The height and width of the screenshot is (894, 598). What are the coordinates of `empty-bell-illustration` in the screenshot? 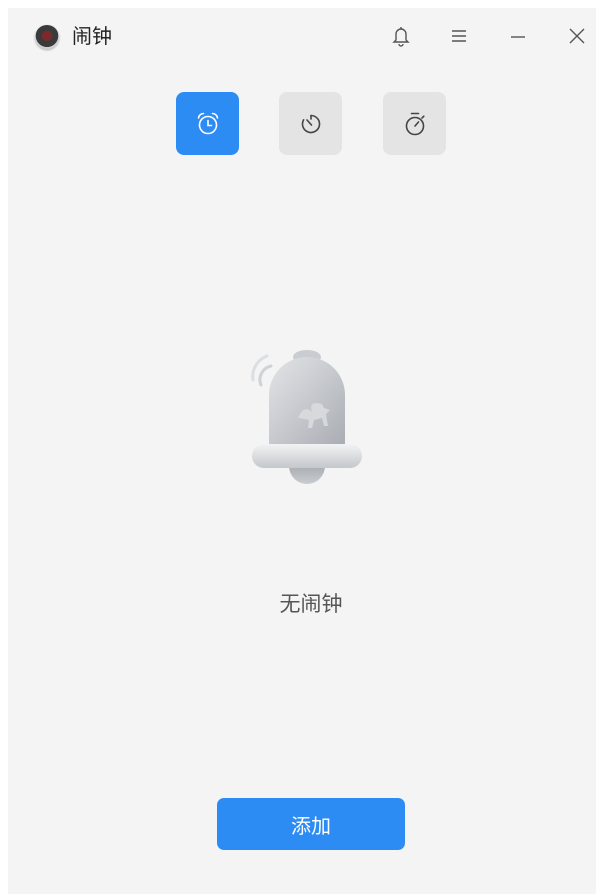 It's located at (303, 418).